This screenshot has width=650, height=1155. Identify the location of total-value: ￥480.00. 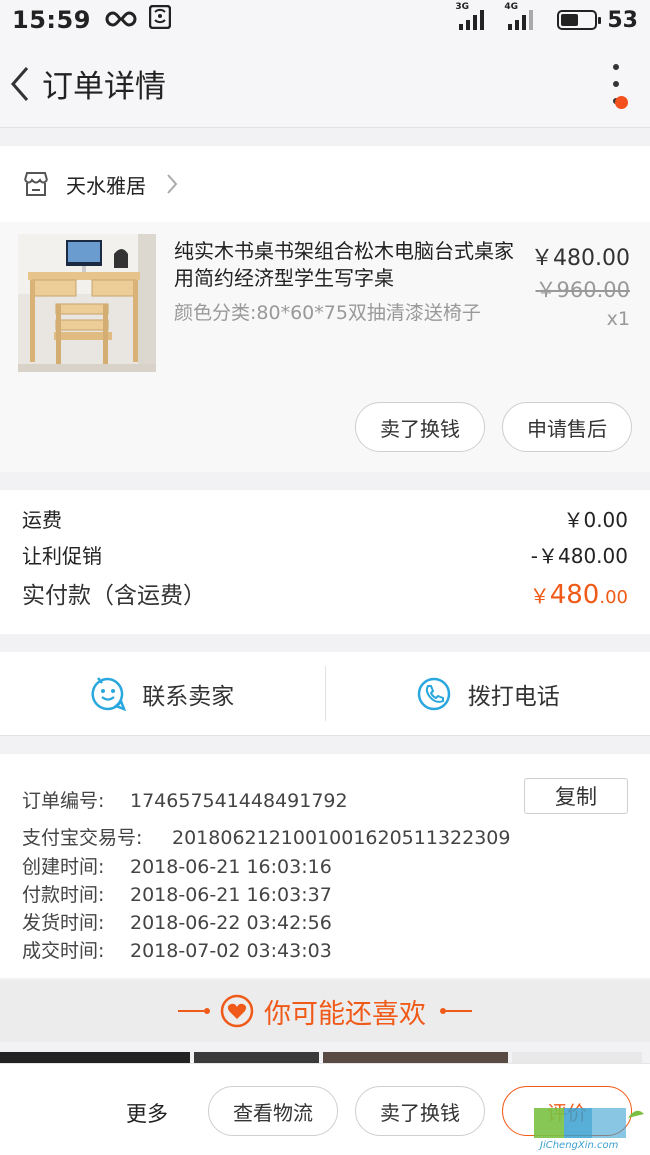
(578, 595).